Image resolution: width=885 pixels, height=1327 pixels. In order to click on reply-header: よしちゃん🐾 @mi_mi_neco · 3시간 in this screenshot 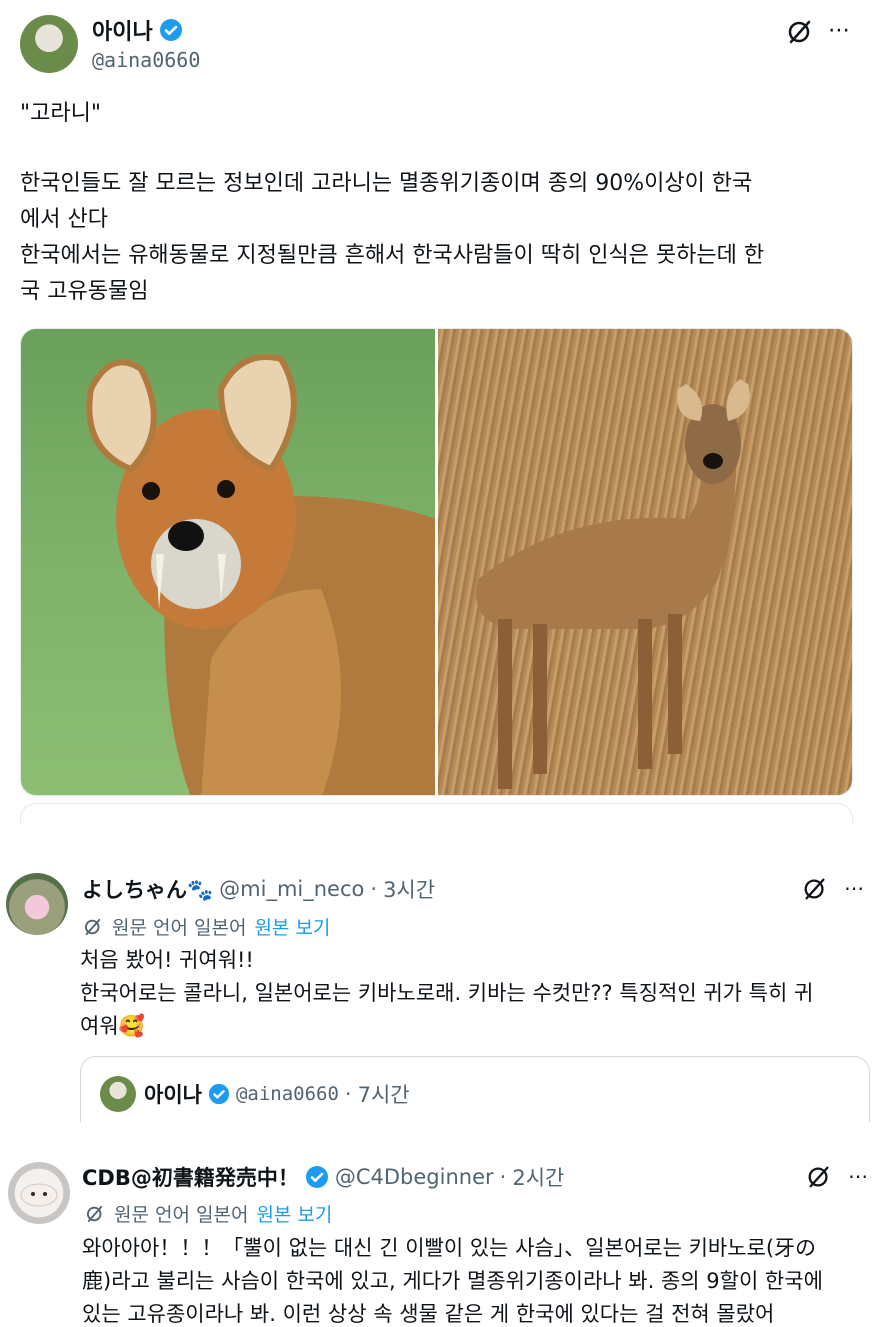, I will do `click(258, 889)`.